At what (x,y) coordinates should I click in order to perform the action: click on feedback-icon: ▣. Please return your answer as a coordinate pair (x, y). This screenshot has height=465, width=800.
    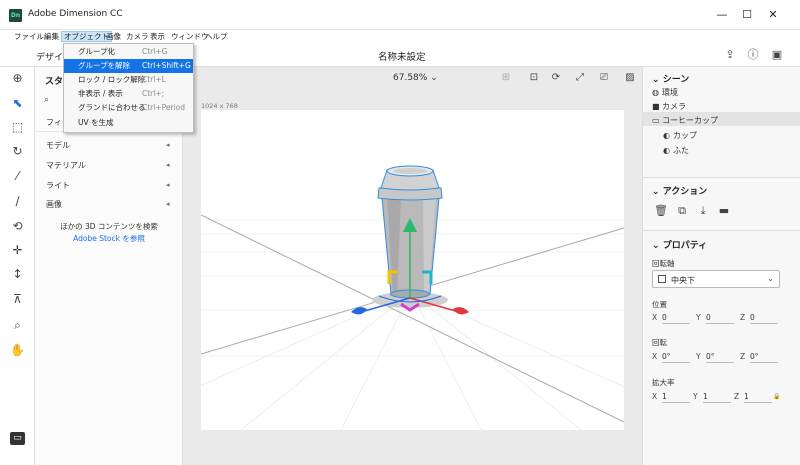
    Looking at the image, I should click on (777, 55).